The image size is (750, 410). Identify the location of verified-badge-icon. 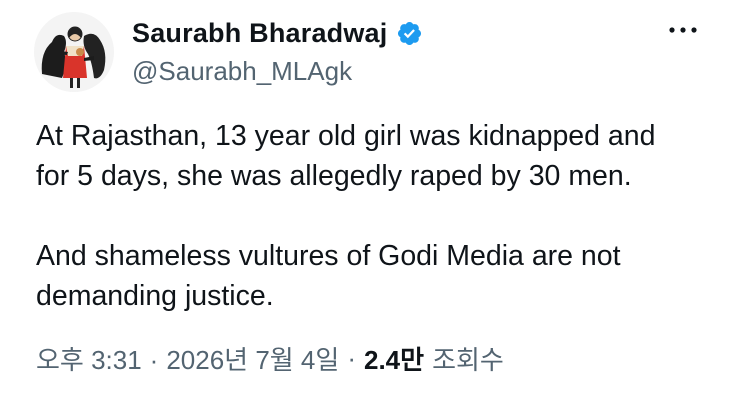
(409, 33).